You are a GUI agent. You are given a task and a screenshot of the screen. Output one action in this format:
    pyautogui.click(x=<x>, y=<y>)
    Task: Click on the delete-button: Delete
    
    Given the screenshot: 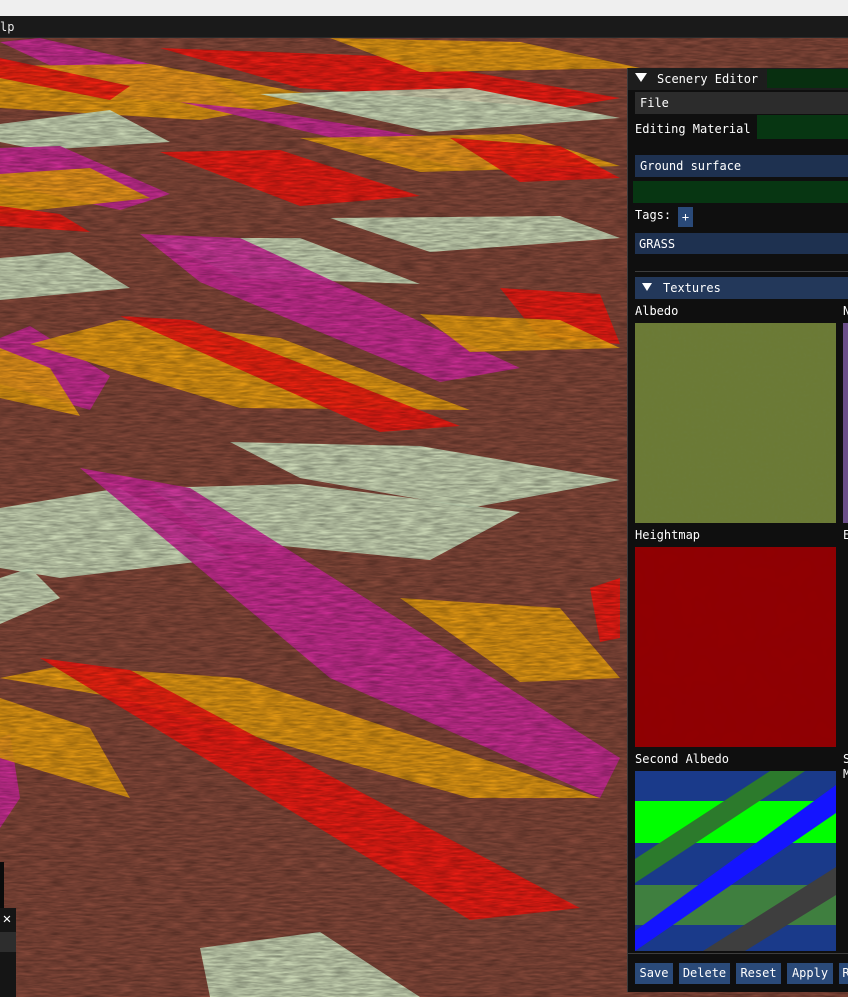 What is the action you would take?
    pyautogui.click(x=704, y=973)
    